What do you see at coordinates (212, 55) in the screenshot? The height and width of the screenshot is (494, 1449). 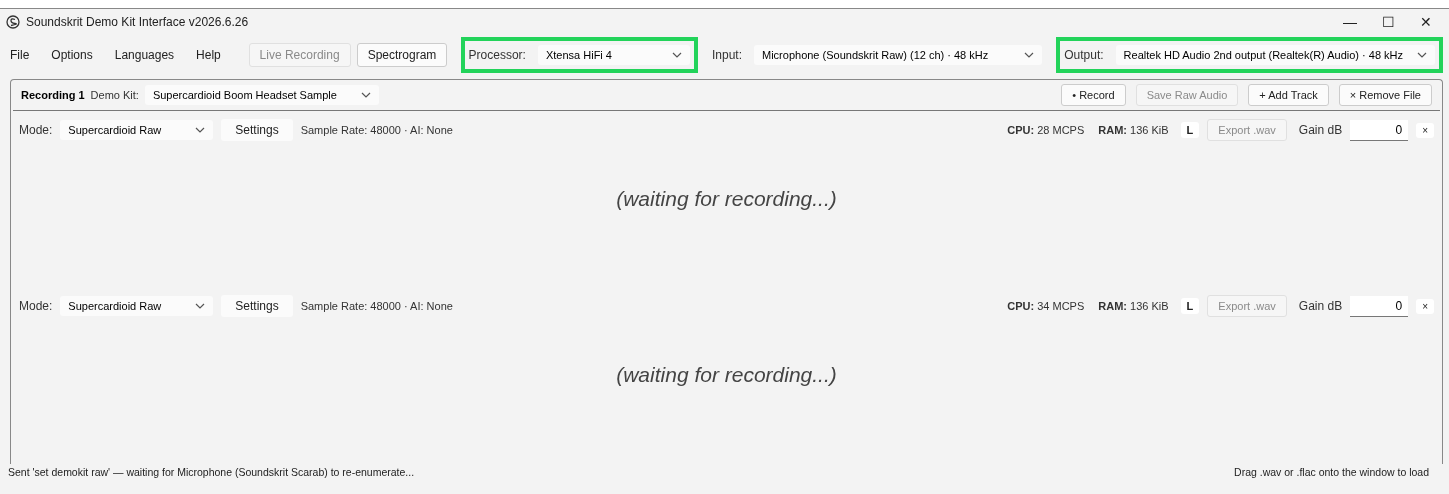 I see `menu-item: Help` at bounding box center [212, 55].